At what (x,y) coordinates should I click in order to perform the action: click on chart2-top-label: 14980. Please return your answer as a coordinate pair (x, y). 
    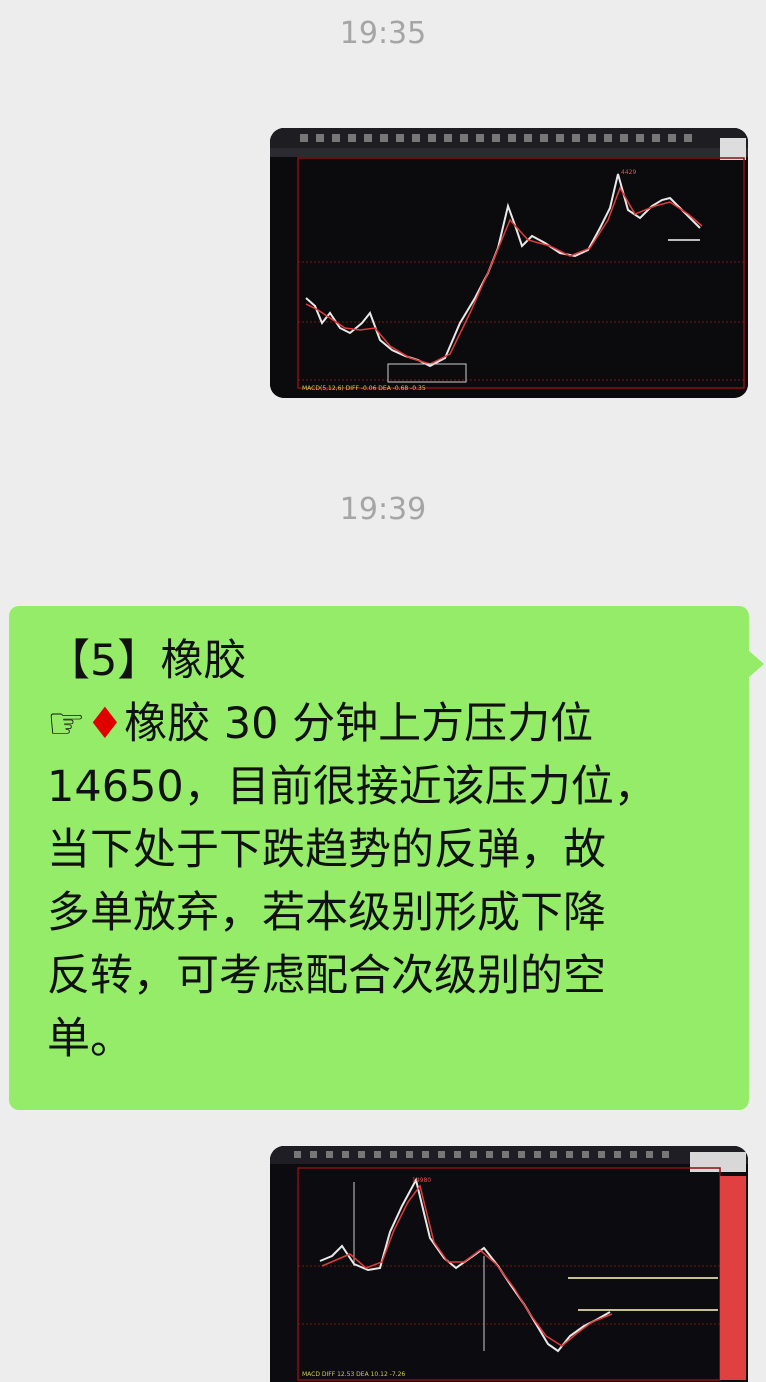
    Looking at the image, I should click on (421, 1180).